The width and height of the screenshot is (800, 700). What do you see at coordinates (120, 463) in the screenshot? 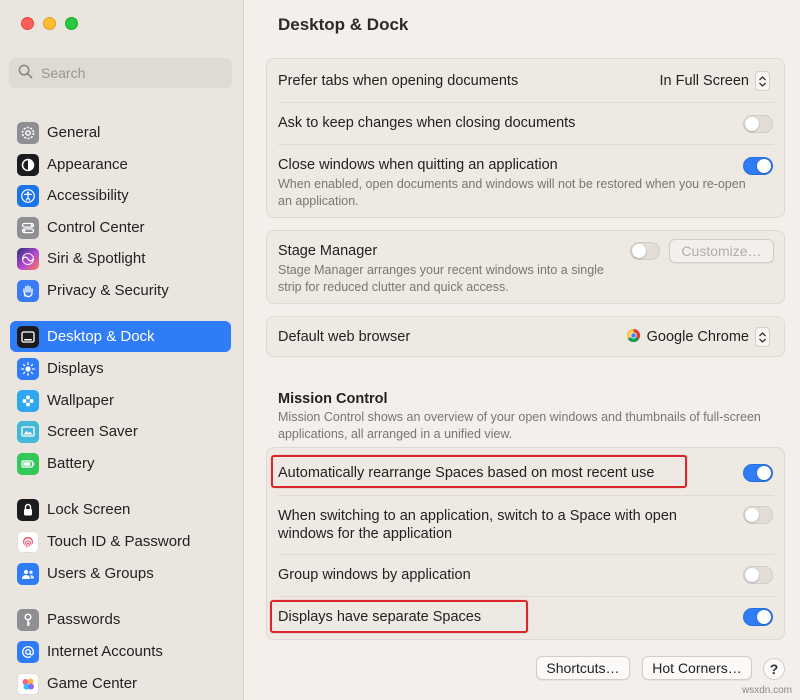
I see `sidebar-item-battery: Battery` at bounding box center [120, 463].